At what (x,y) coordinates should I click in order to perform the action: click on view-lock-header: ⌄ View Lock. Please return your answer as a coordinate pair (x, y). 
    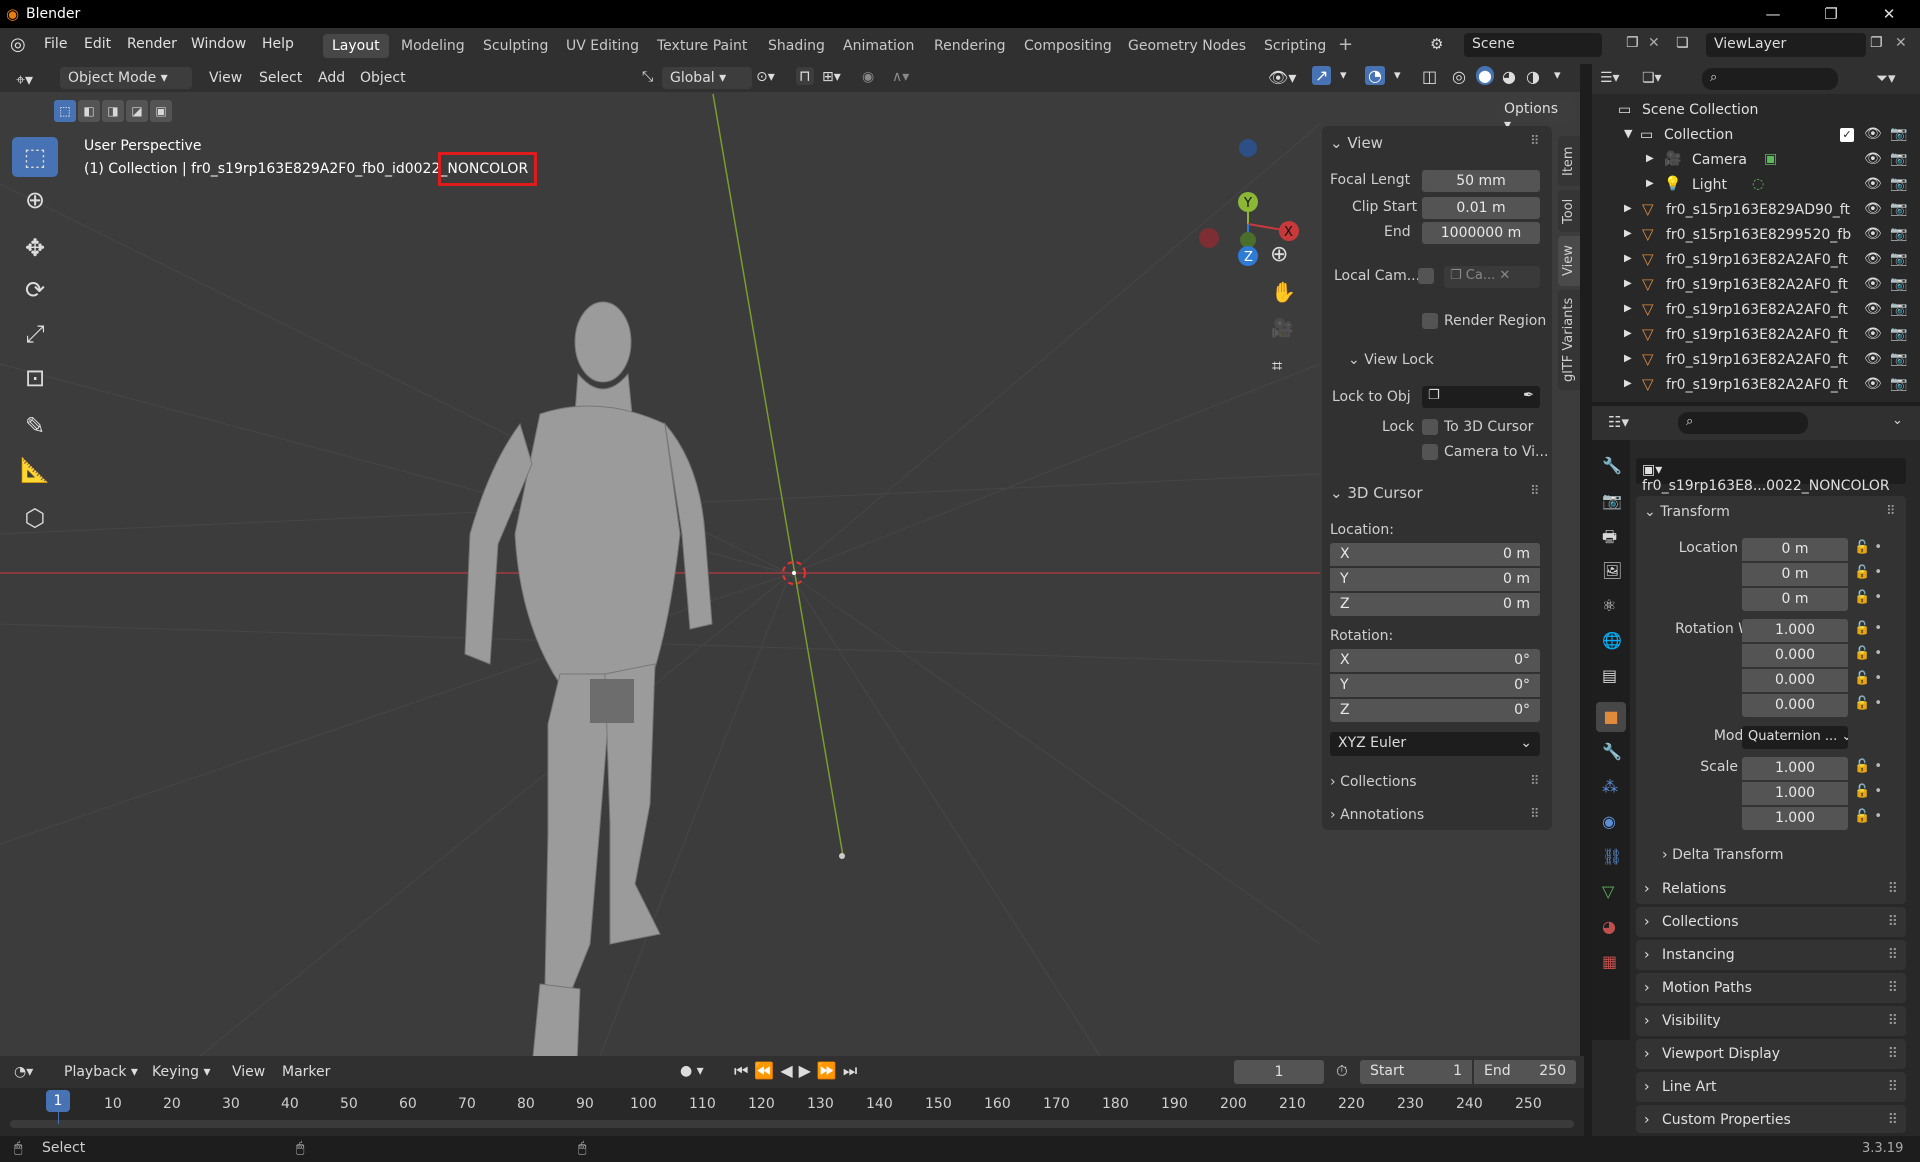
    Looking at the image, I should click on (1391, 360).